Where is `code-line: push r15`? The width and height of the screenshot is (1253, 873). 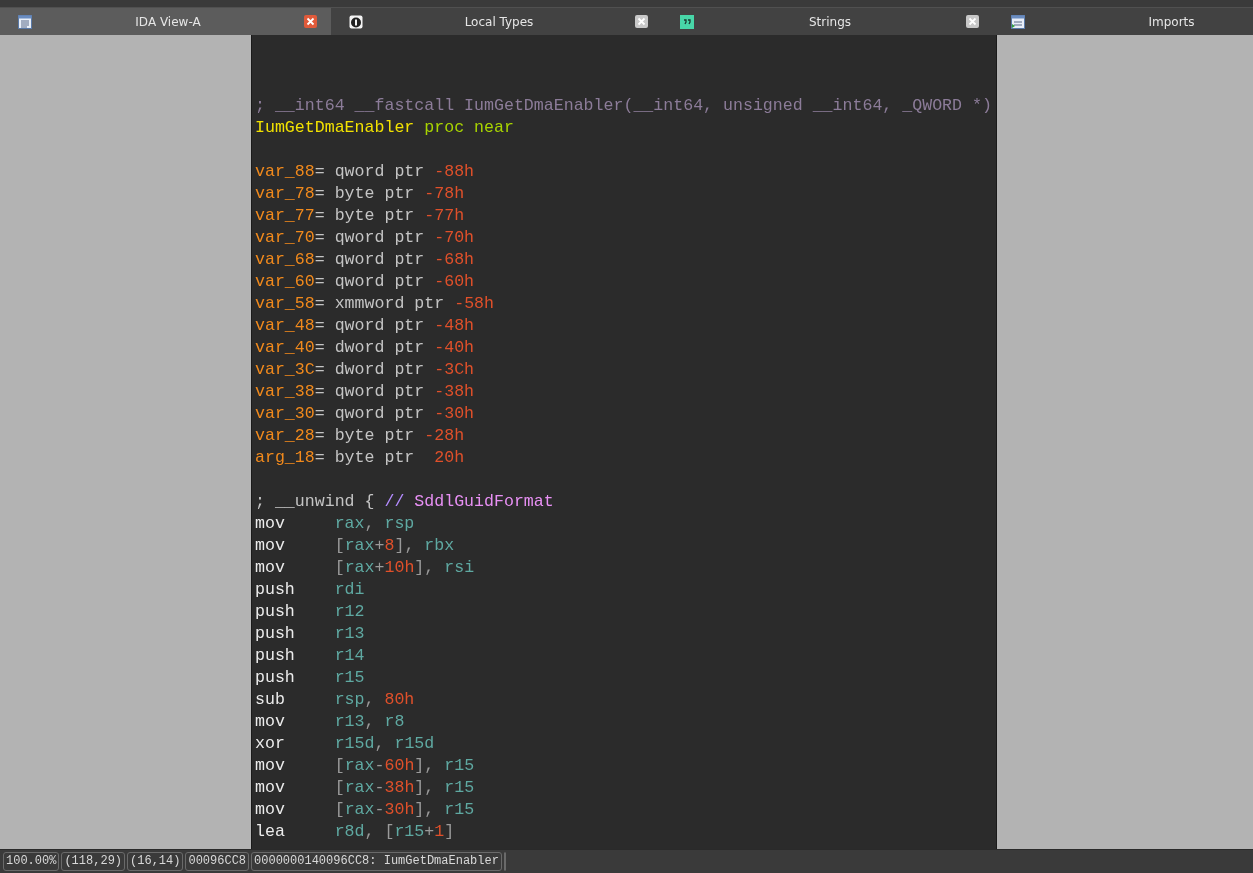
code-line: push r15 is located at coordinates (310, 678).